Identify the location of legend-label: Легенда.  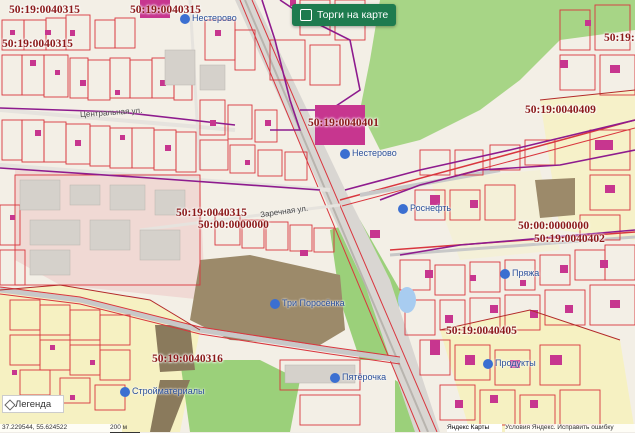
(33, 404).